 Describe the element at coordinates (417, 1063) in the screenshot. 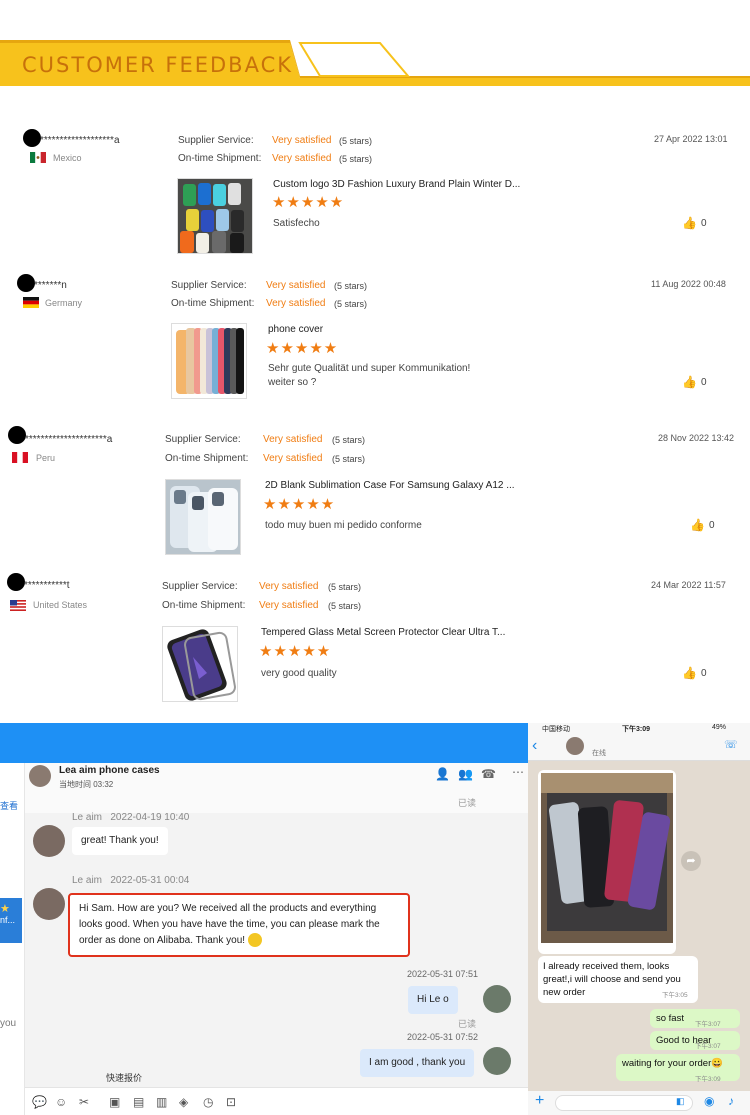

I see `my-message-bubble: I am good , thank you` at that location.